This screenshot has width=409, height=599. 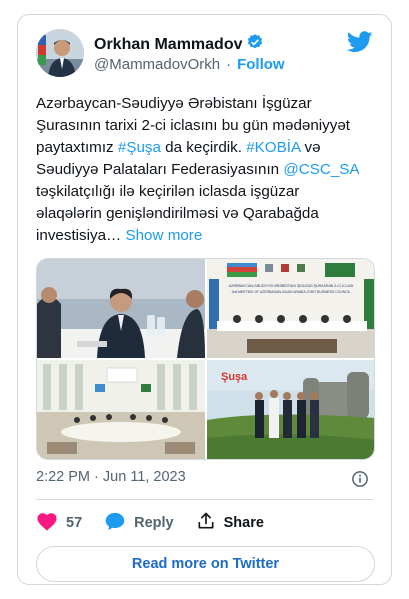 I want to click on share-upload-icon, so click(x=206, y=523).